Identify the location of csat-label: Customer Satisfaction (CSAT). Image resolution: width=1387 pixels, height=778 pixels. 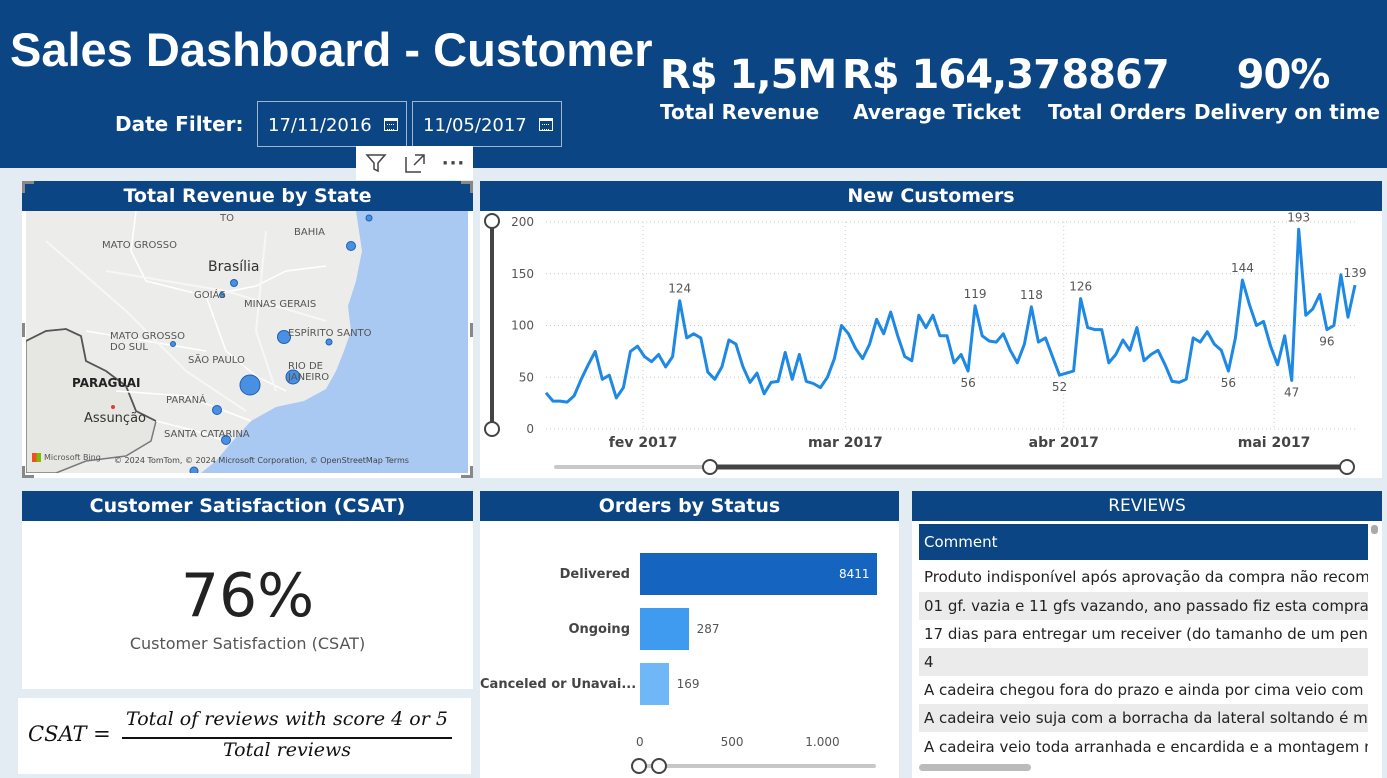
(247, 643).